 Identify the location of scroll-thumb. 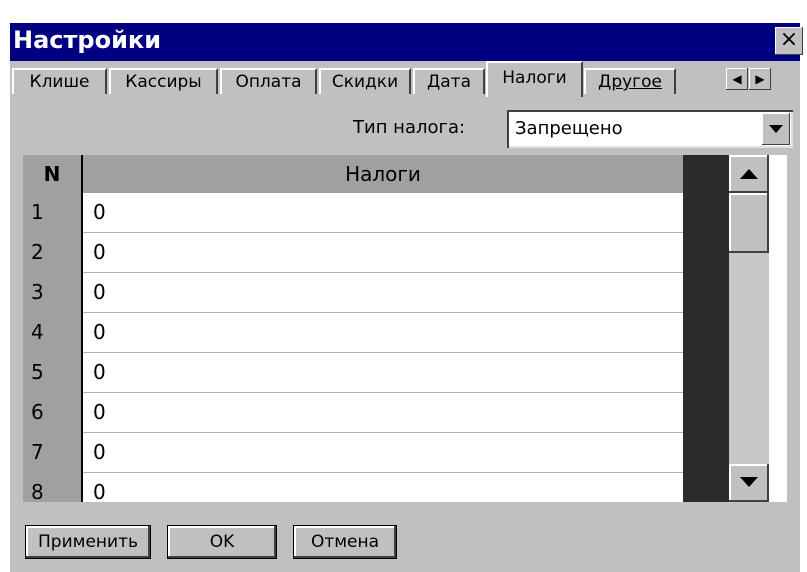
(749, 223).